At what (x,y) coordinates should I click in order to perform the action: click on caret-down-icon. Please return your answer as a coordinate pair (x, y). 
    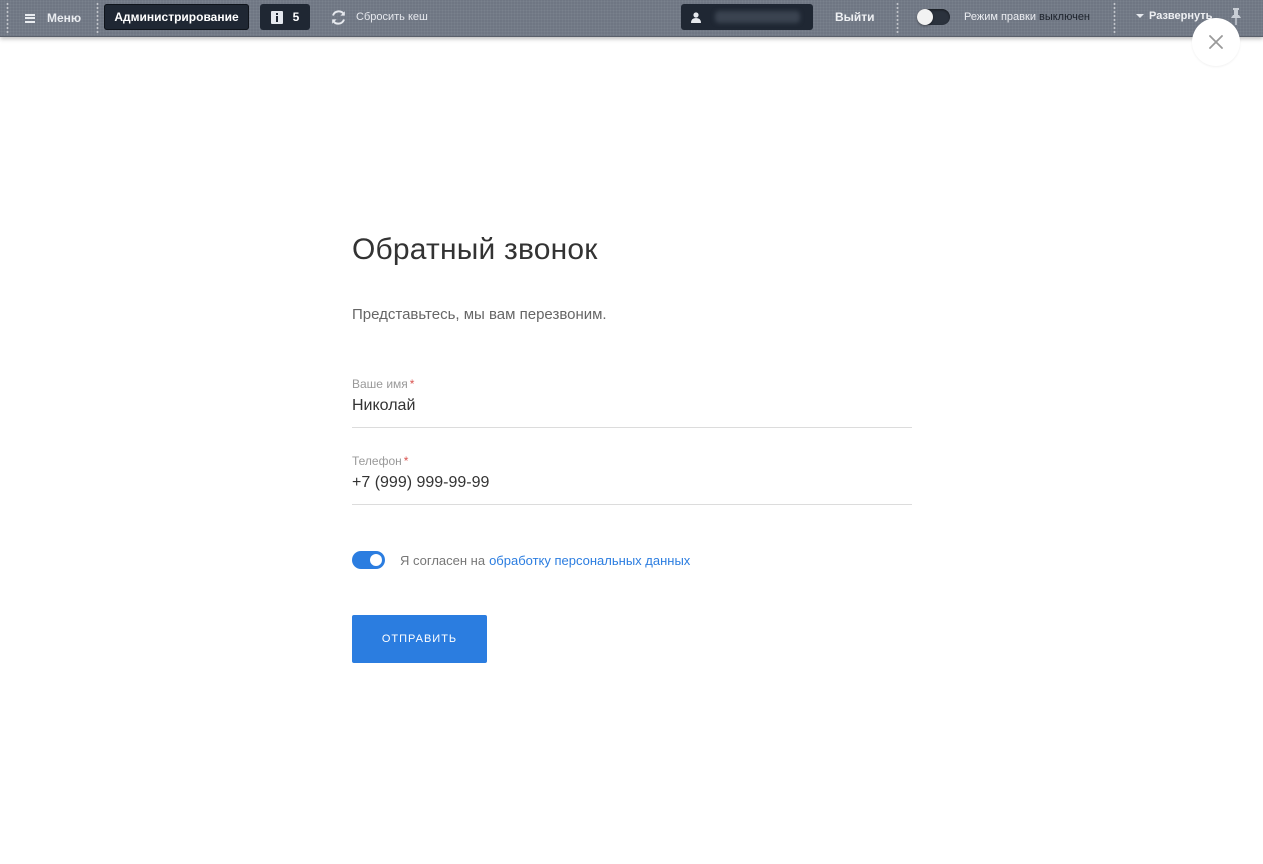
    Looking at the image, I should click on (1140, 16).